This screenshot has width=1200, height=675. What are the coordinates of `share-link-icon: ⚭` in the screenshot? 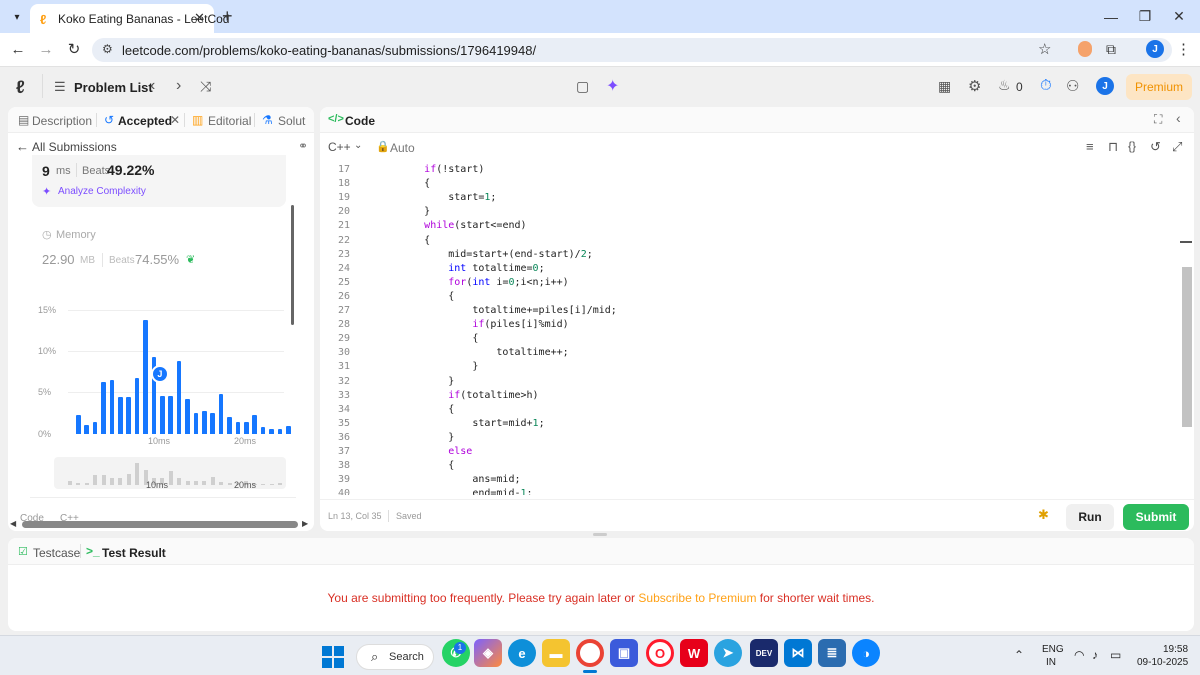 It's located at (303, 146).